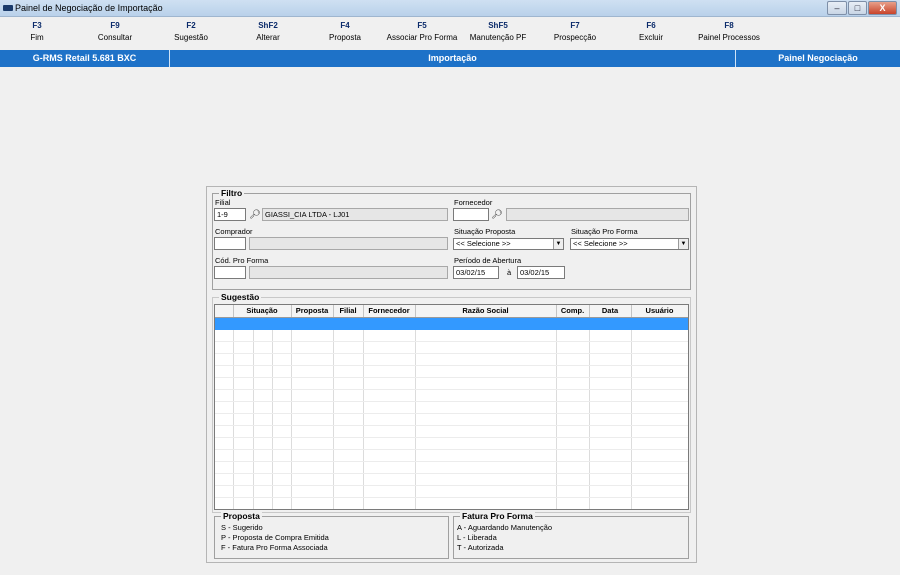 The height and width of the screenshot is (575, 900). I want to click on column-header-filial: Filial, so click(348, 311).